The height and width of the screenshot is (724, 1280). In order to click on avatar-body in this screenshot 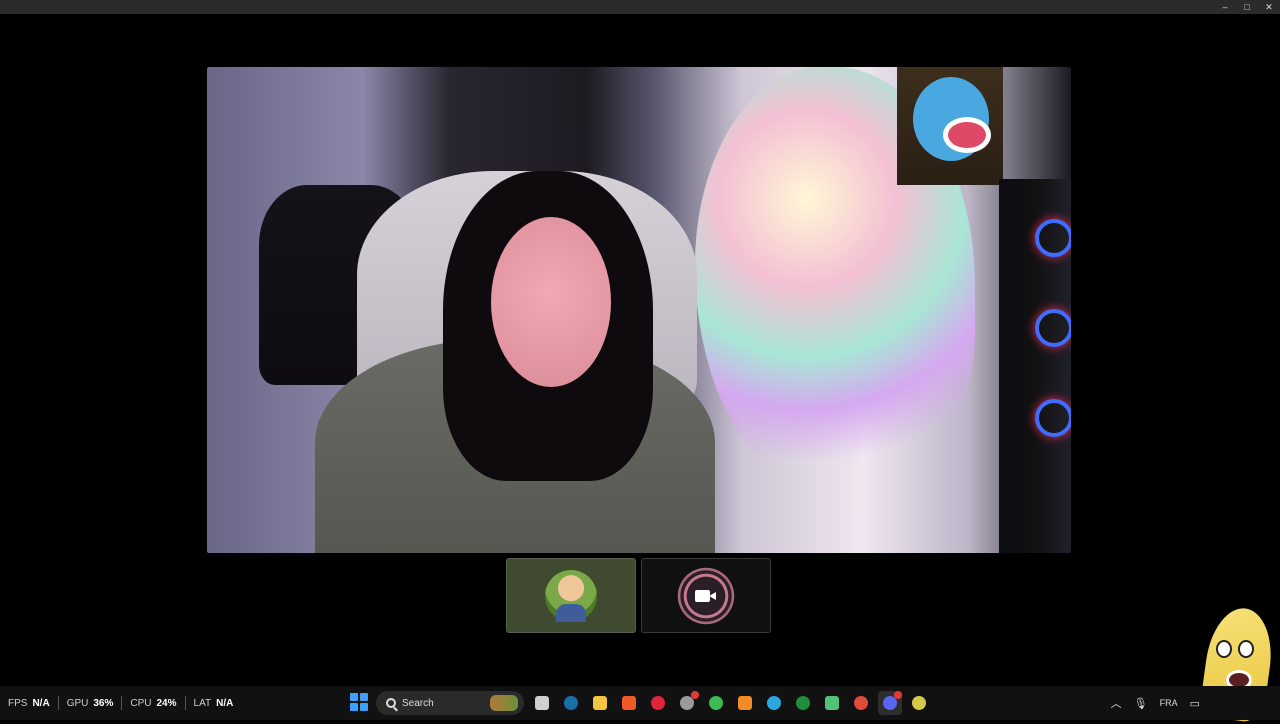, I will do `click(571, 612)`.